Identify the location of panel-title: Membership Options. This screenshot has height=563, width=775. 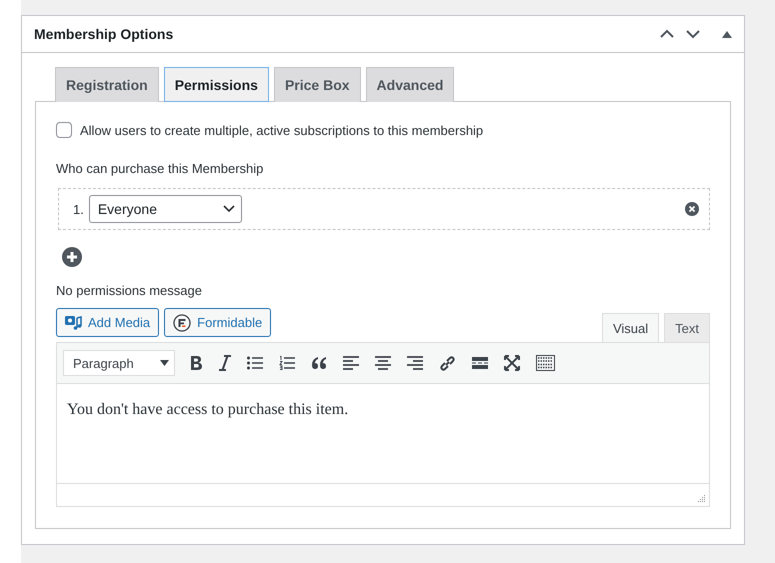
(104, 34).